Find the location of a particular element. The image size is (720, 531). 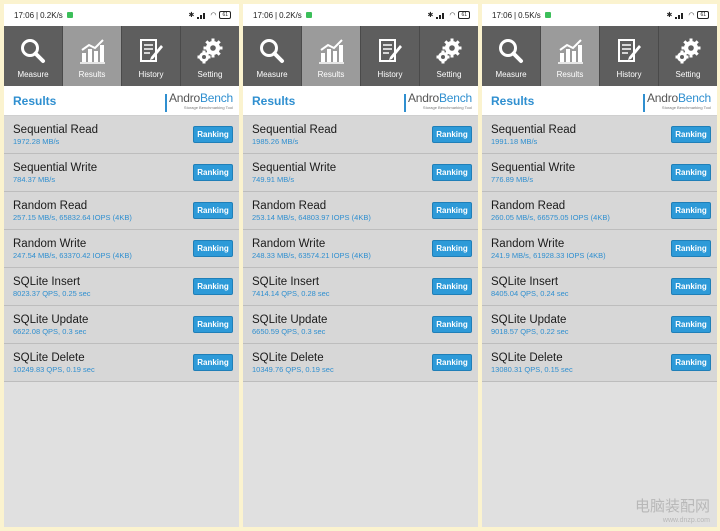

status-bar: 17:06 | 0.5K/s ✱ ◠ 61 is located at coordinates (599, 15).